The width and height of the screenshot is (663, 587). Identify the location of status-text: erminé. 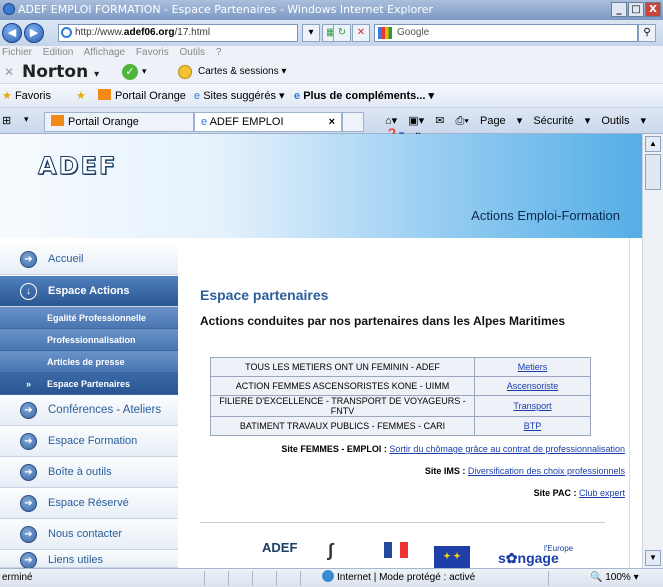
(17, 577).